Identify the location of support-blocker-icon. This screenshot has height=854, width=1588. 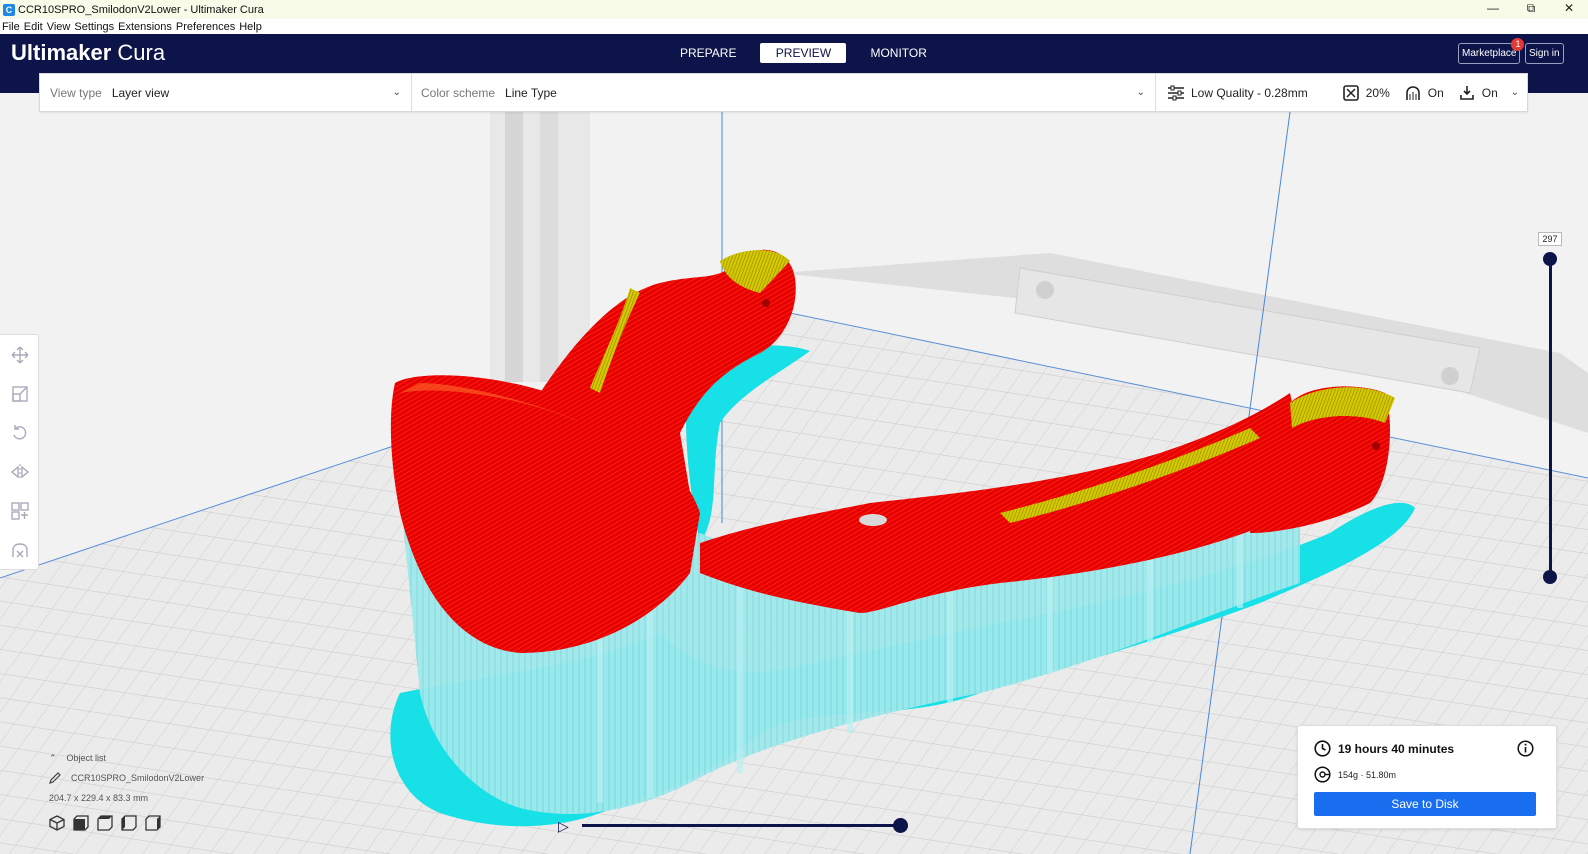
(19, 549).